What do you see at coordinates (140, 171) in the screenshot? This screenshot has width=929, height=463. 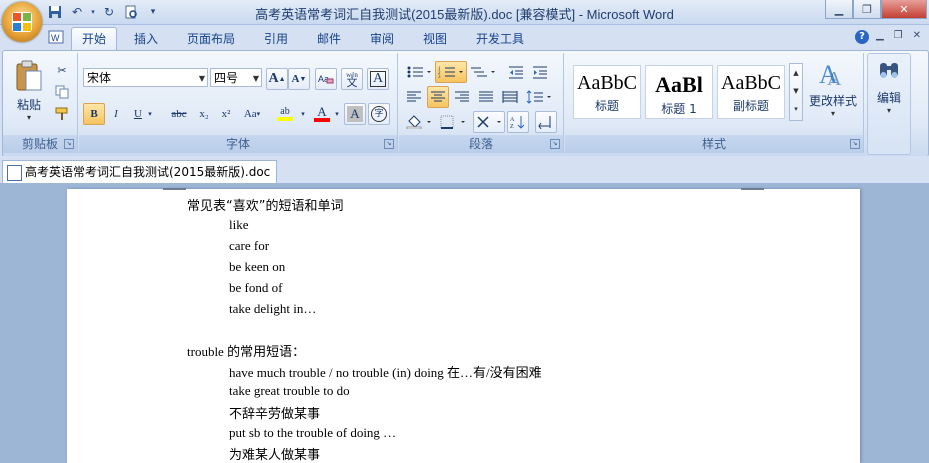 I see `document-tab: 高考英语常考词汇自我测试(2015最新版).doc` at bounding box center [140, 171].